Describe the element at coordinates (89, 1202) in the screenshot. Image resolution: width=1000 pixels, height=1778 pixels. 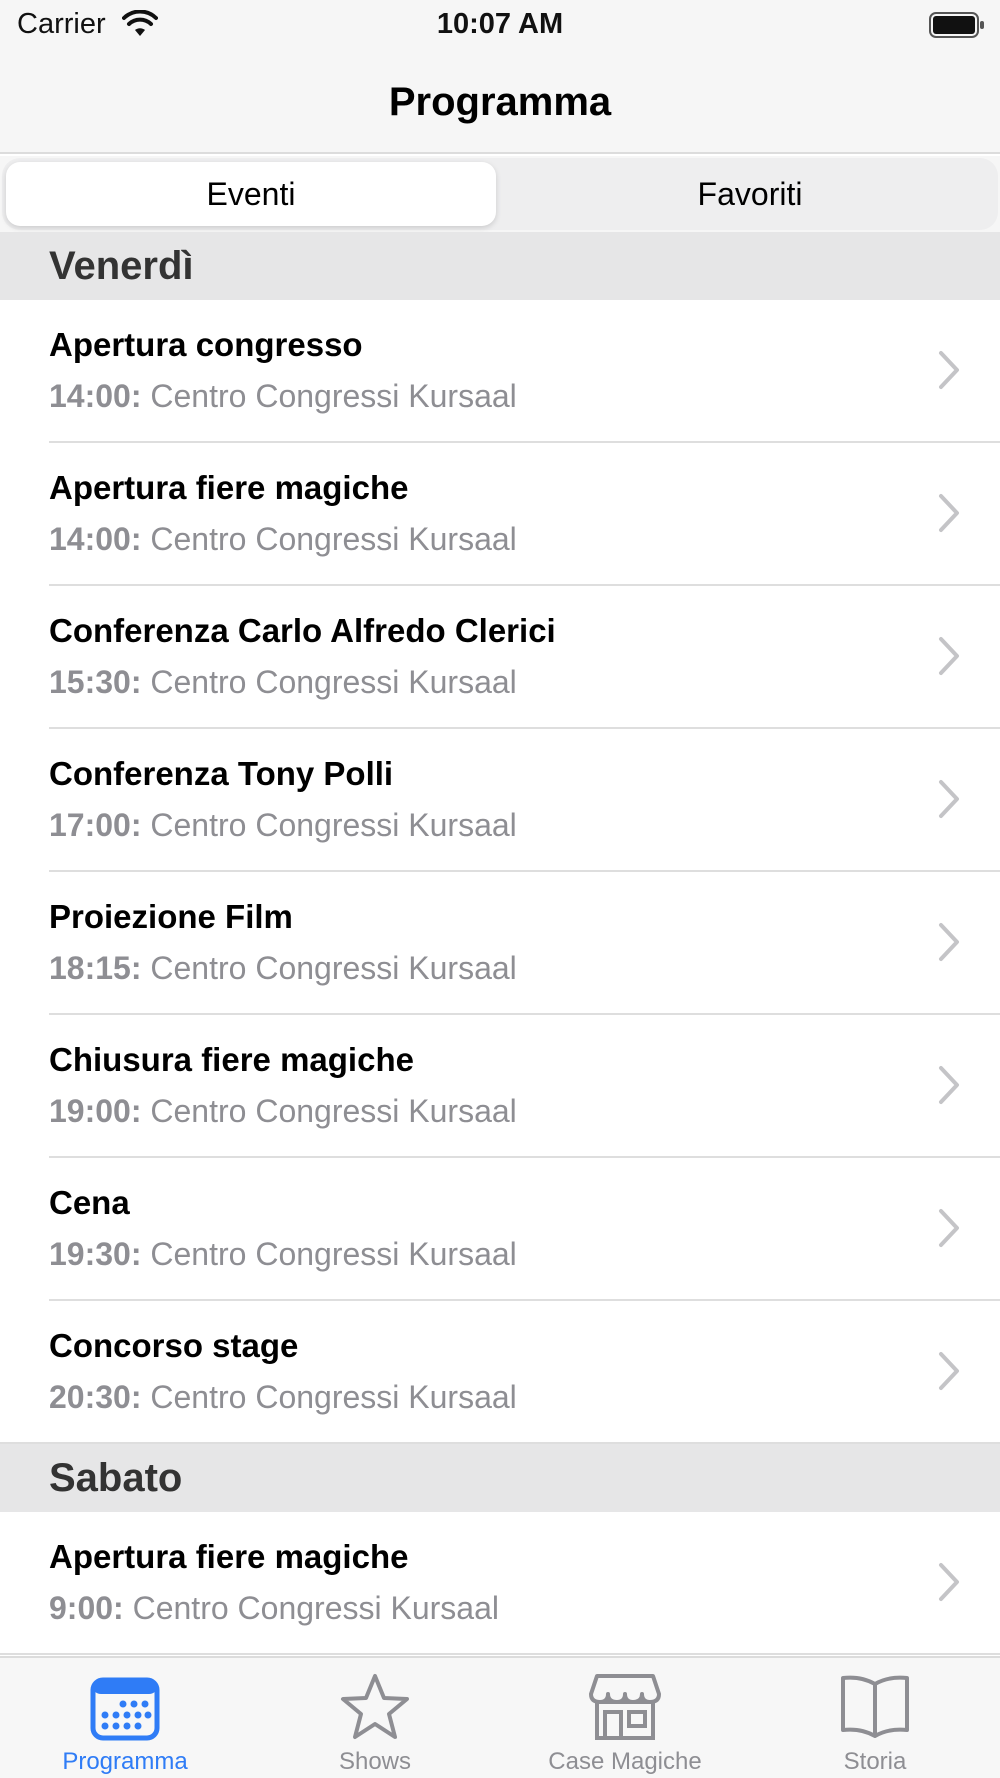
I see `event-title: Cena` at that location.